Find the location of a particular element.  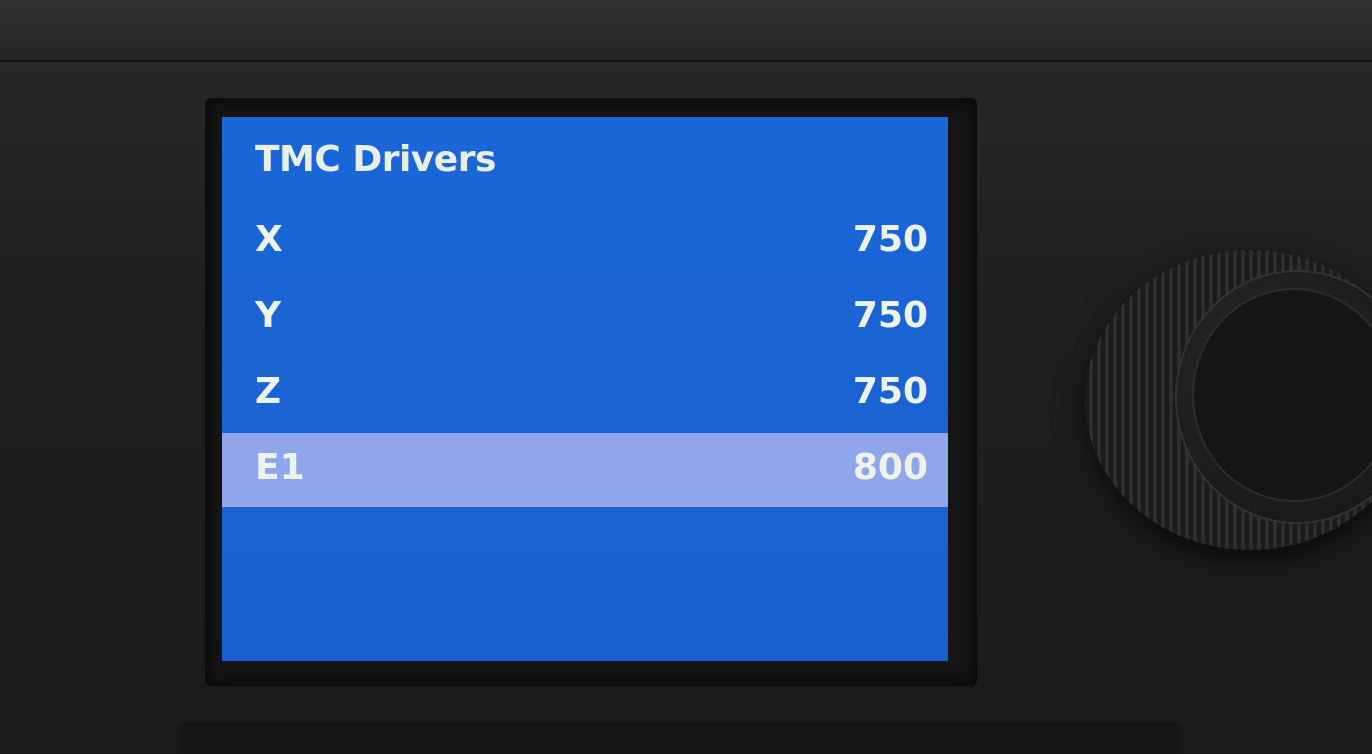

menu-item-label: X is located at coordinates (269, 239).